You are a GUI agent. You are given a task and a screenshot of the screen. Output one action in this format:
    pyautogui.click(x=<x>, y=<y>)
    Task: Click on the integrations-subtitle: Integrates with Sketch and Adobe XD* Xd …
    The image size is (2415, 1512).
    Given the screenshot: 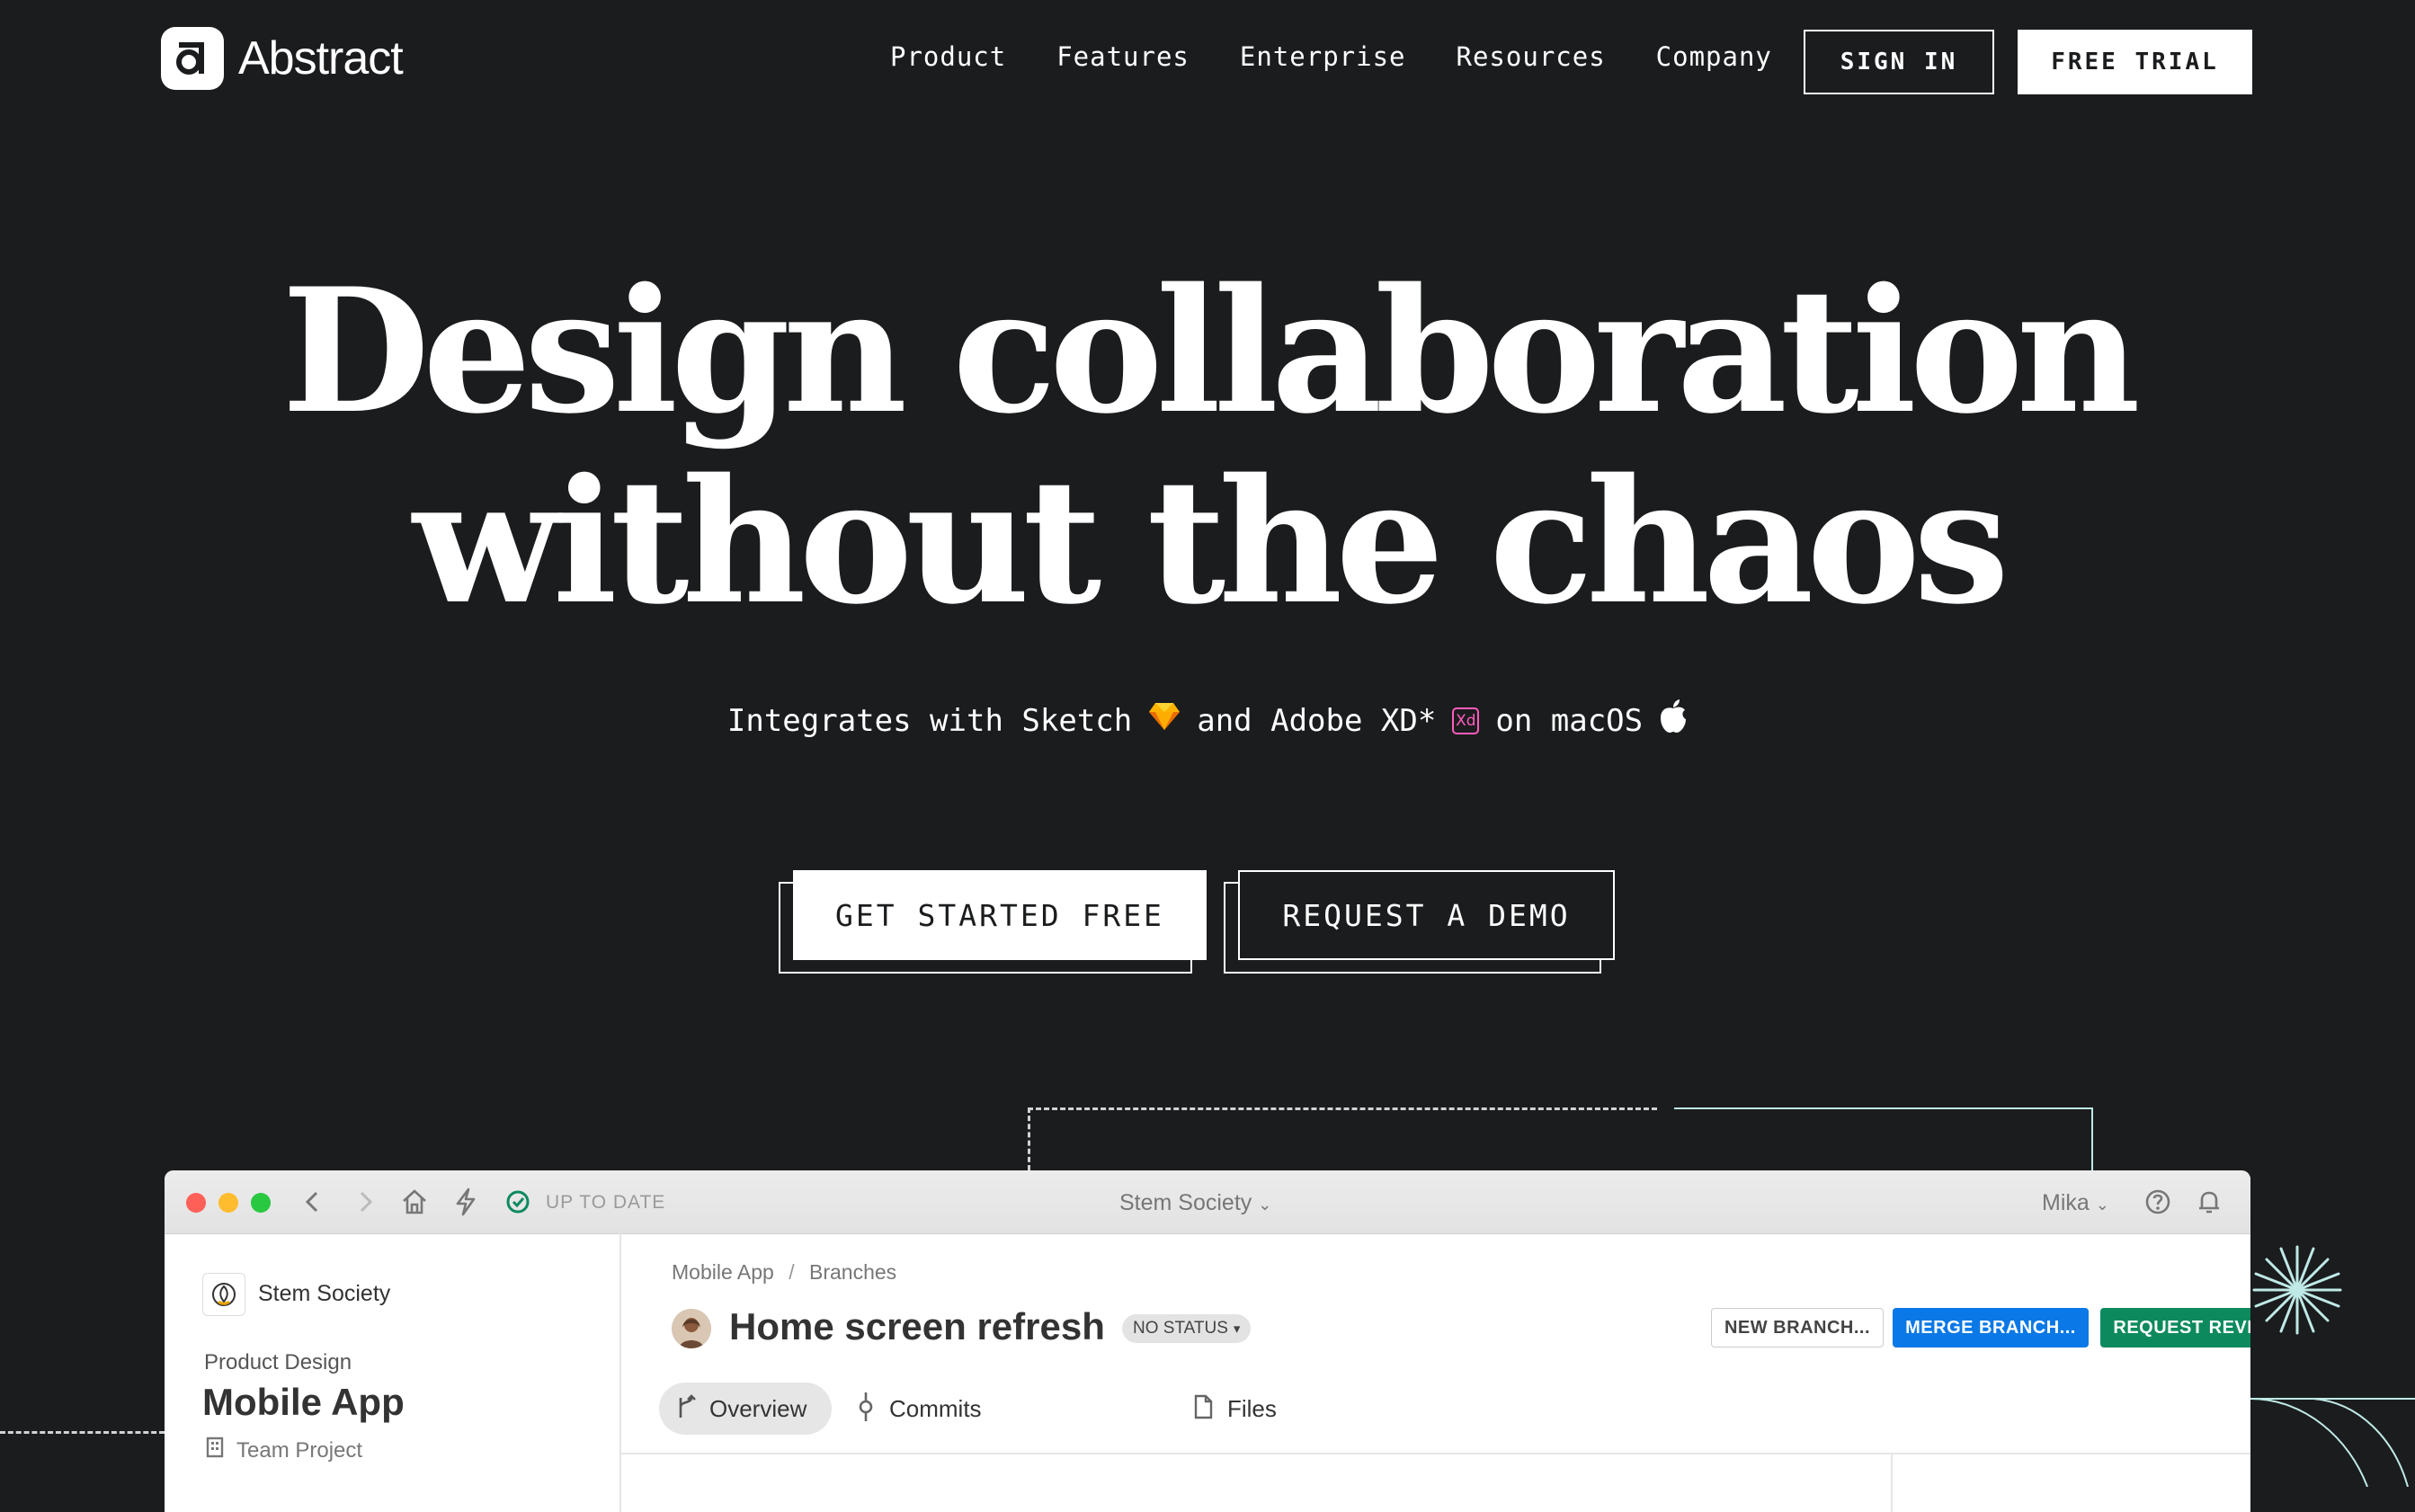 What is the action you would take?
    pyautogui.click(x=1207, y=720)
    